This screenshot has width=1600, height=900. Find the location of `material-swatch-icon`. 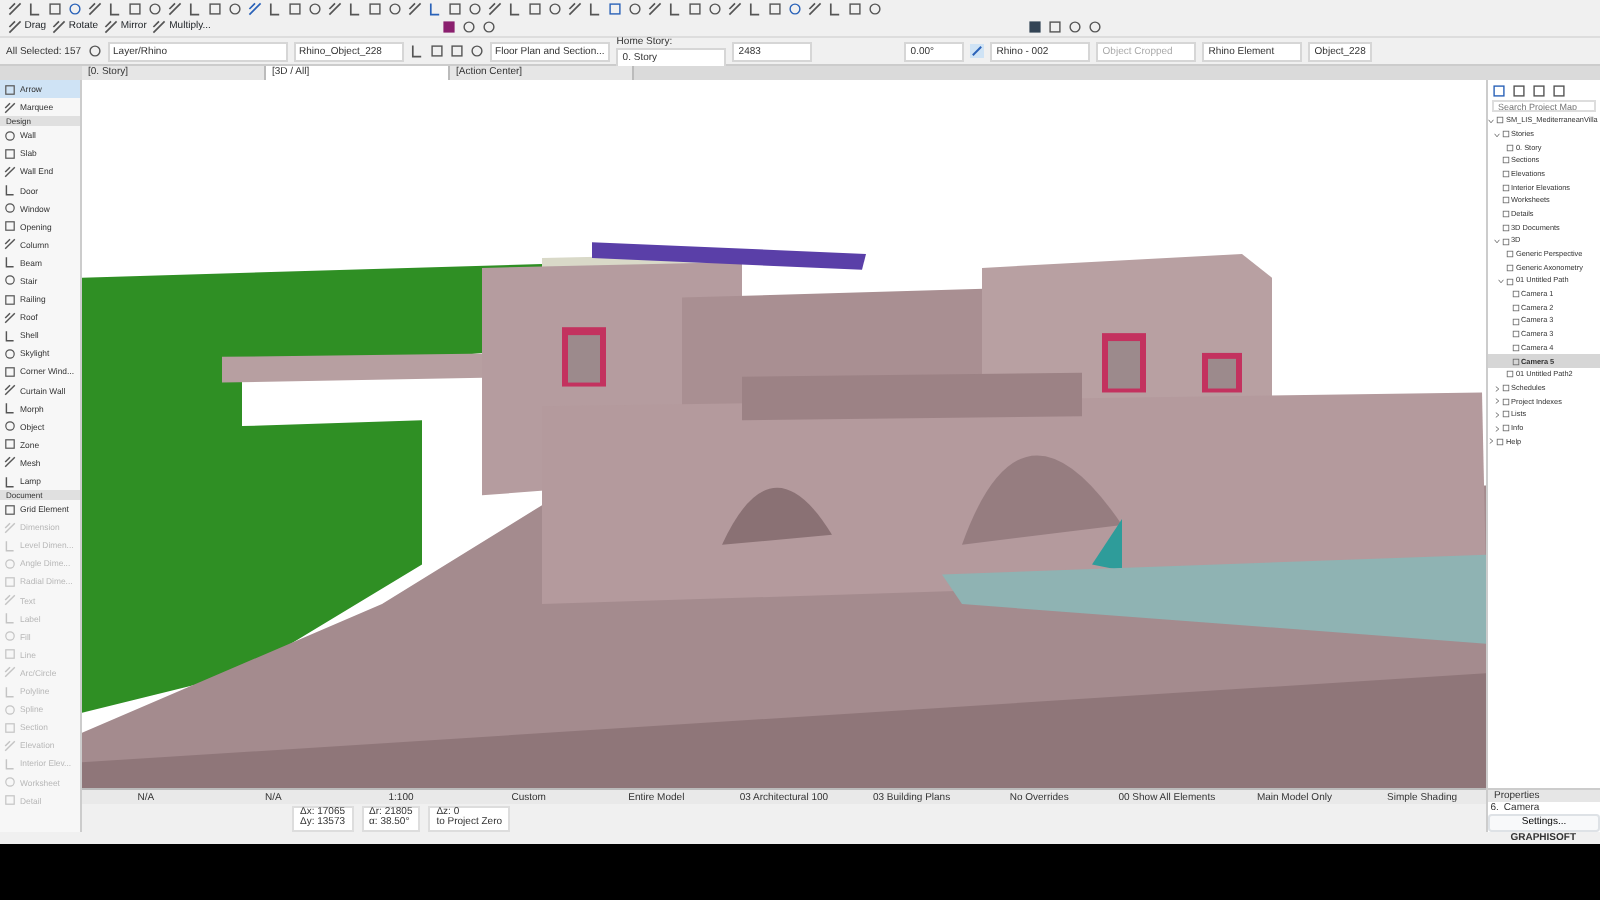

material-swatch-icon is located at coordinates (449, 27).